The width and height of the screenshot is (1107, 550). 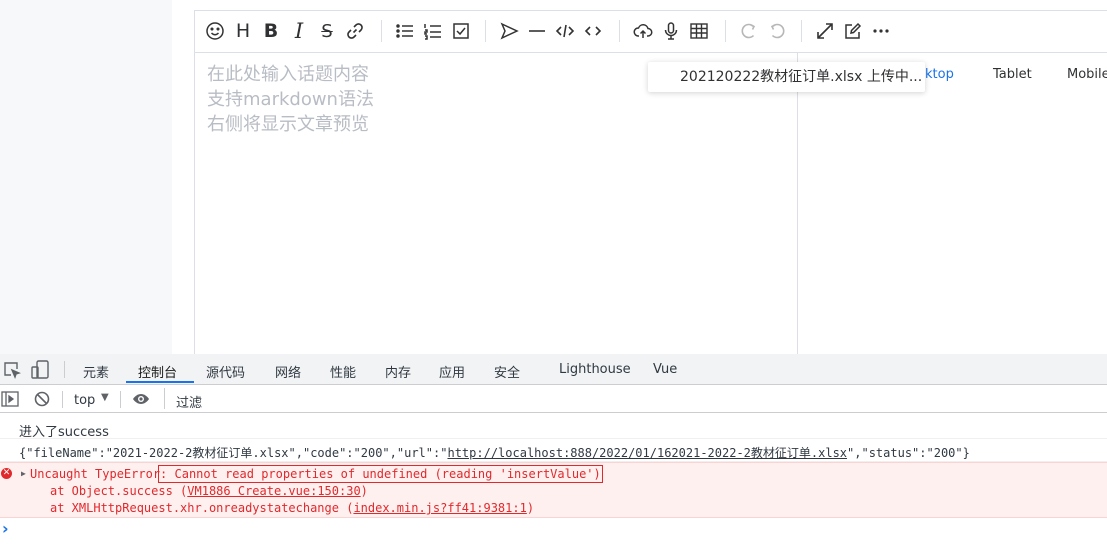 What do you see at coordinates (643, 31) in the screenshot?
I see `upload-icon` at bounding box center [643, 31].